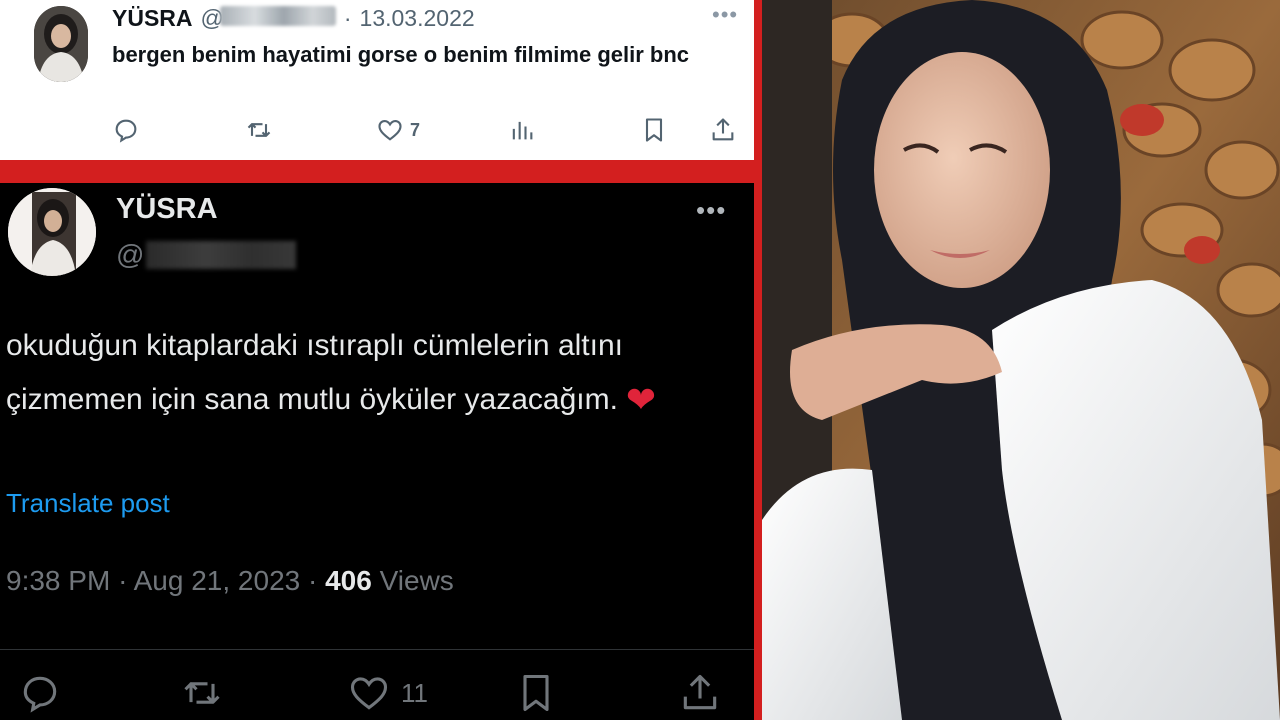 The image size is (1280, 720). Describe the element at coordinates (88, 503) in the screenshot. I see `translate-post-link: Translate post` at that location.